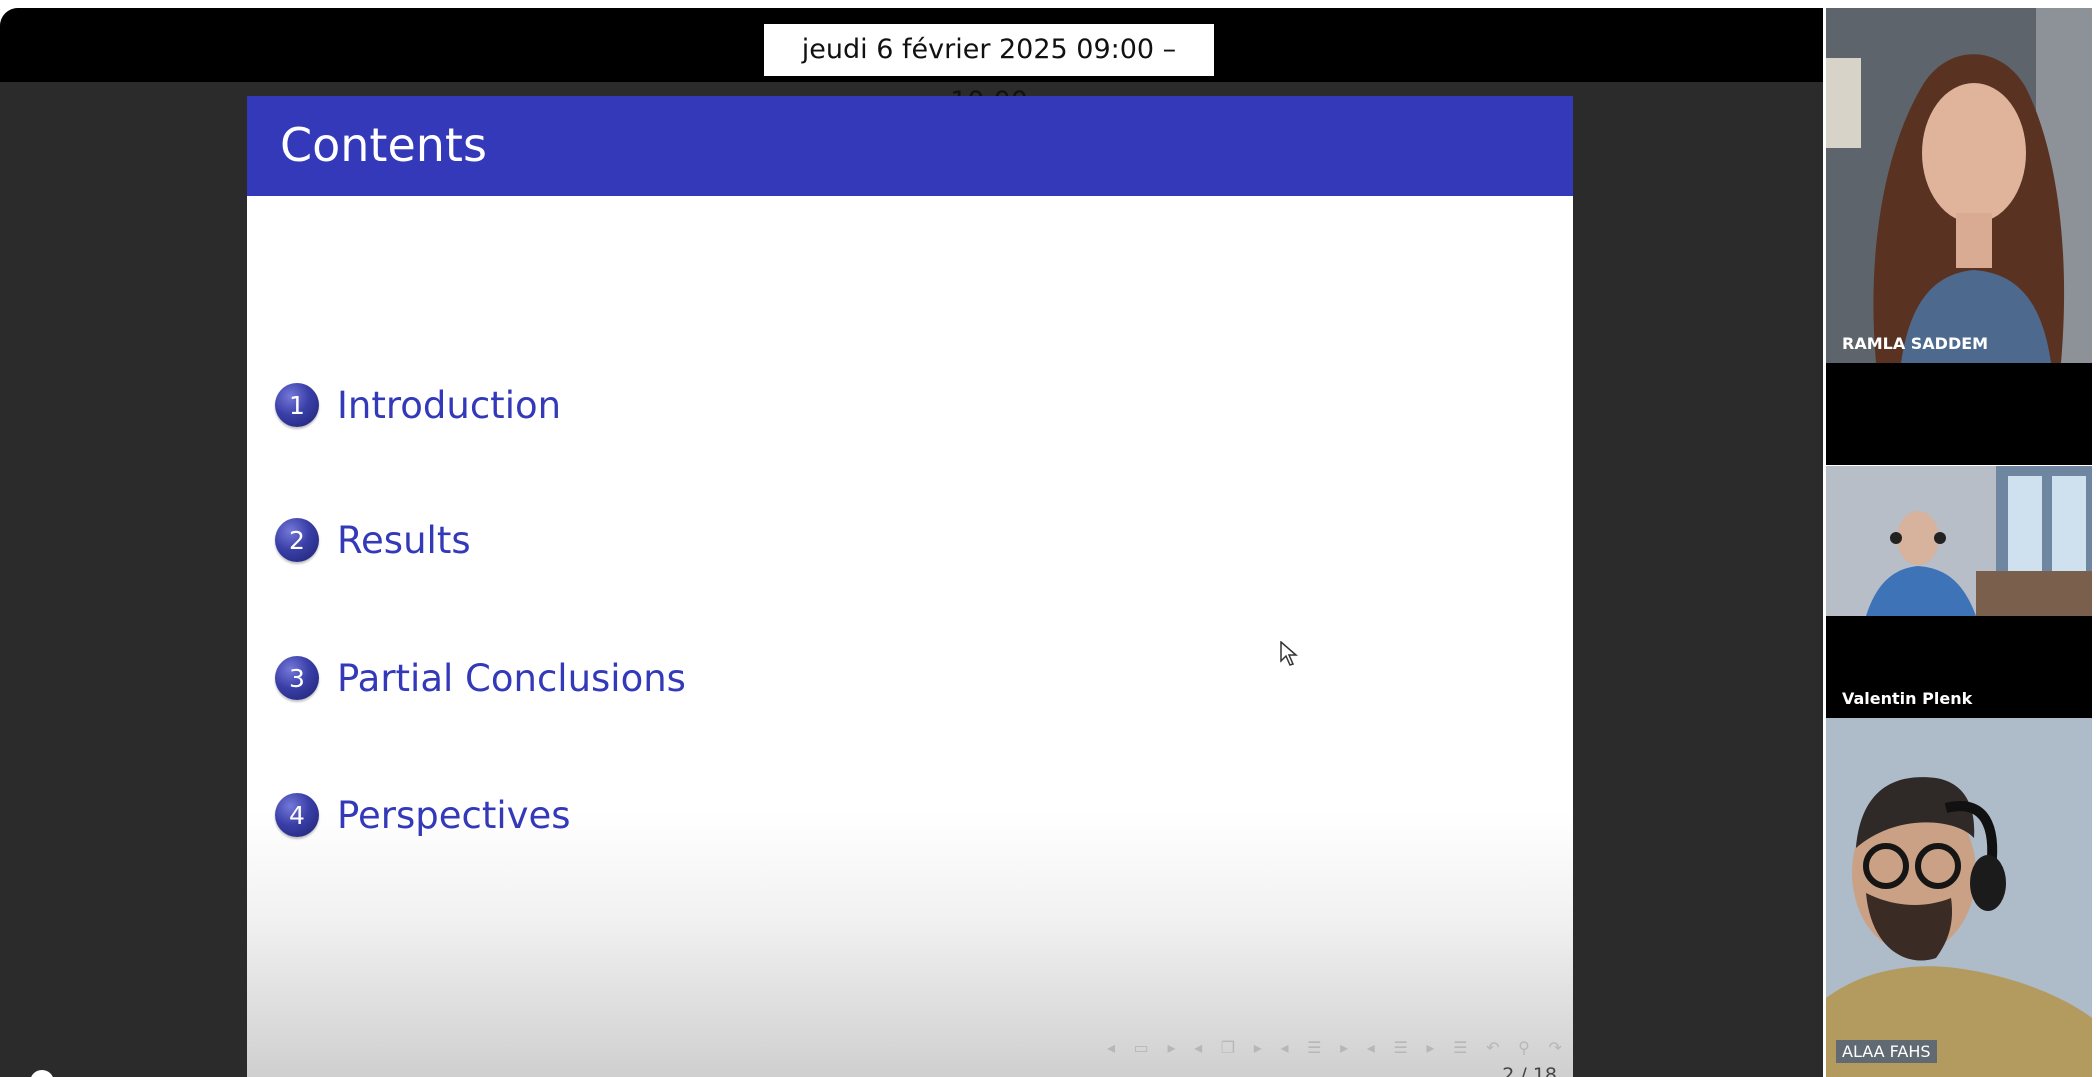 This screenshot has width=2096, height=1077. What do you see at coordinates (297, 815) in the screenshot?
I see `toc-number-badge: 4` at bounding box center [297, 815].